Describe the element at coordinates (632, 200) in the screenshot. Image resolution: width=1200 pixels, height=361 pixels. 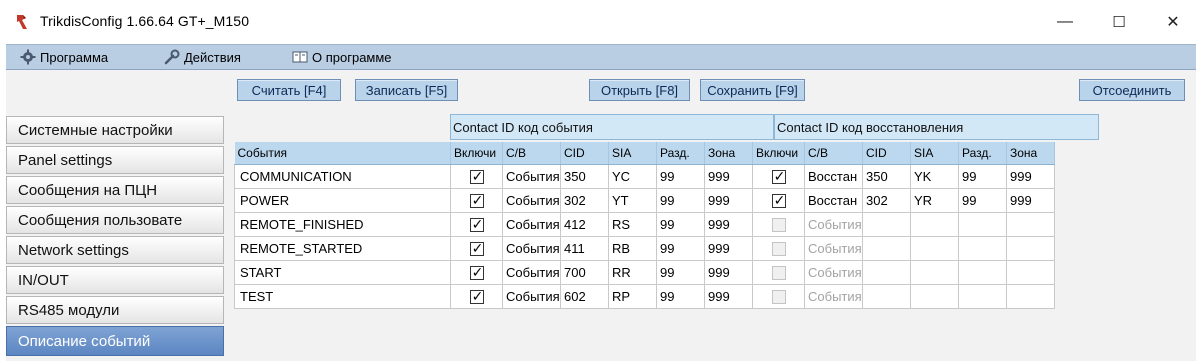
I see `sia-cell: YT` at that location.